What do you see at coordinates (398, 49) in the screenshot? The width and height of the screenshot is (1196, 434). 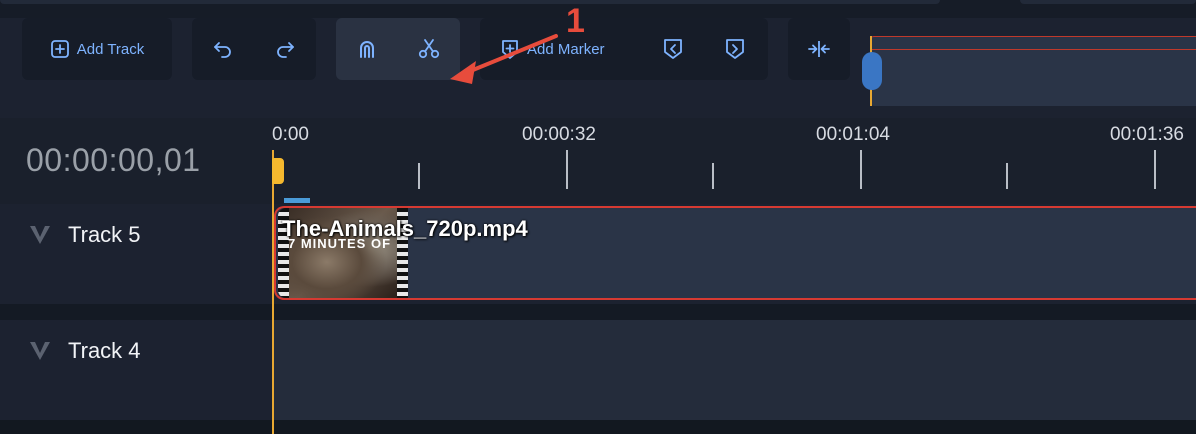 I see `edit-tools-group` at bounding box center [398, 49].